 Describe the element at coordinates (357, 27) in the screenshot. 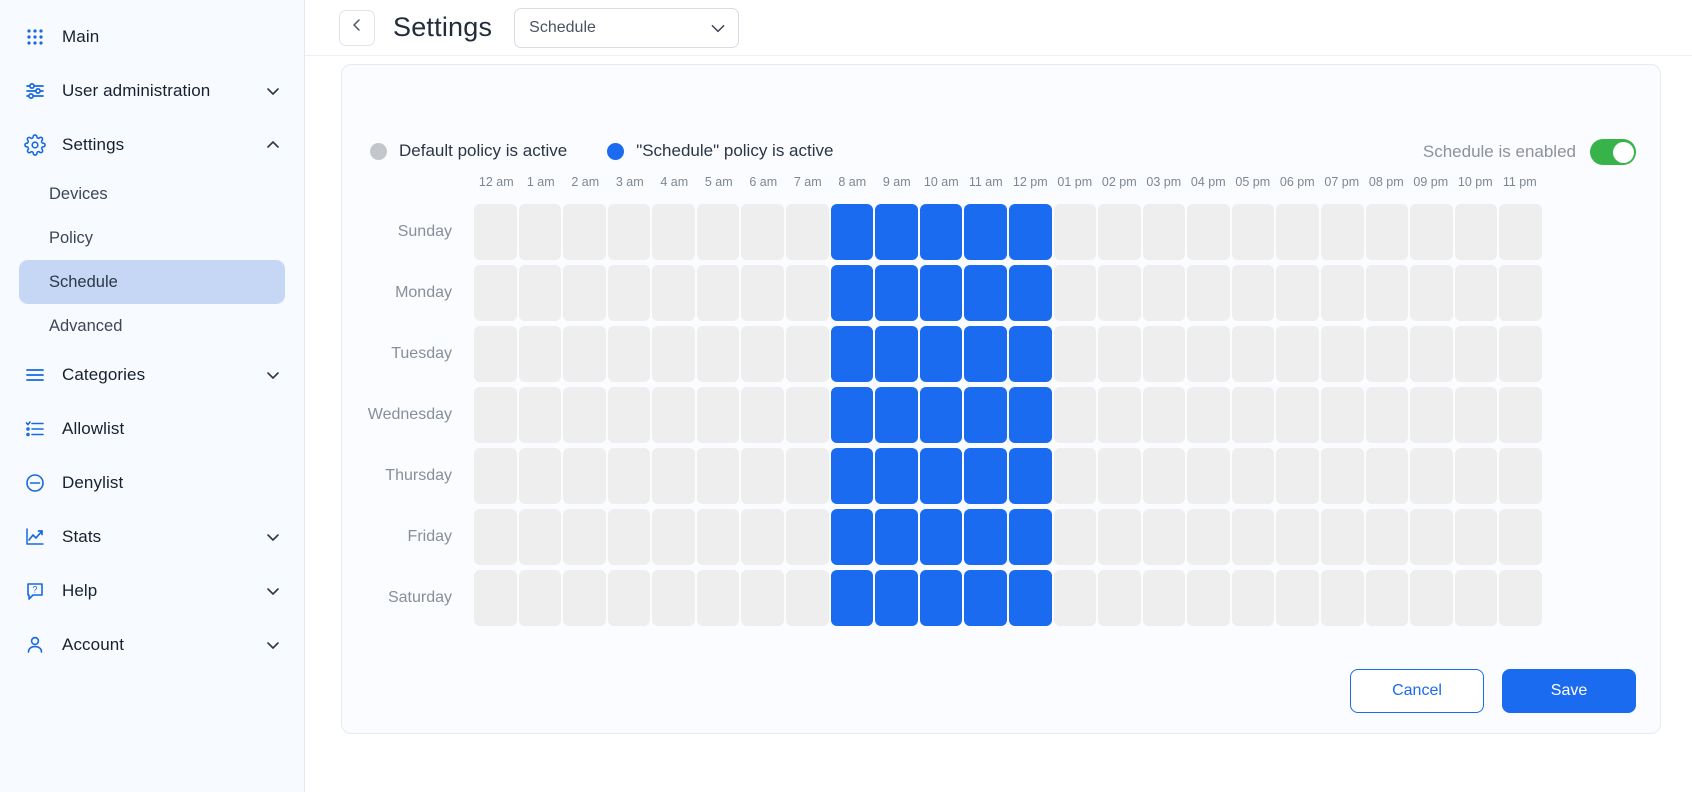

I see `back-button` at that location.